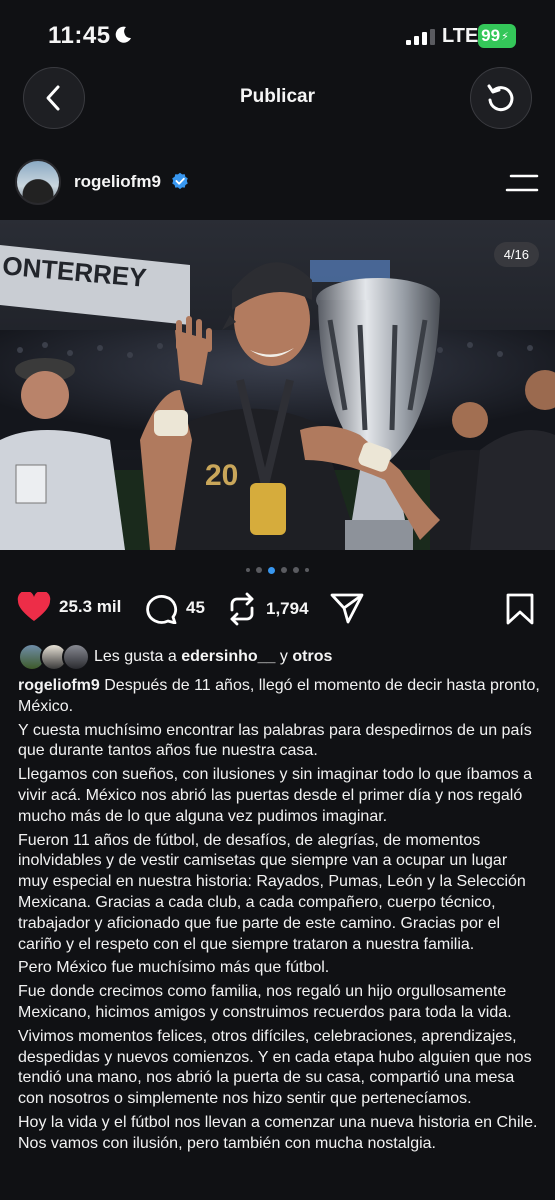 The height and width of the screenshot is (1200, 555). I want to click on comments-count: 45, so click(195, 607).